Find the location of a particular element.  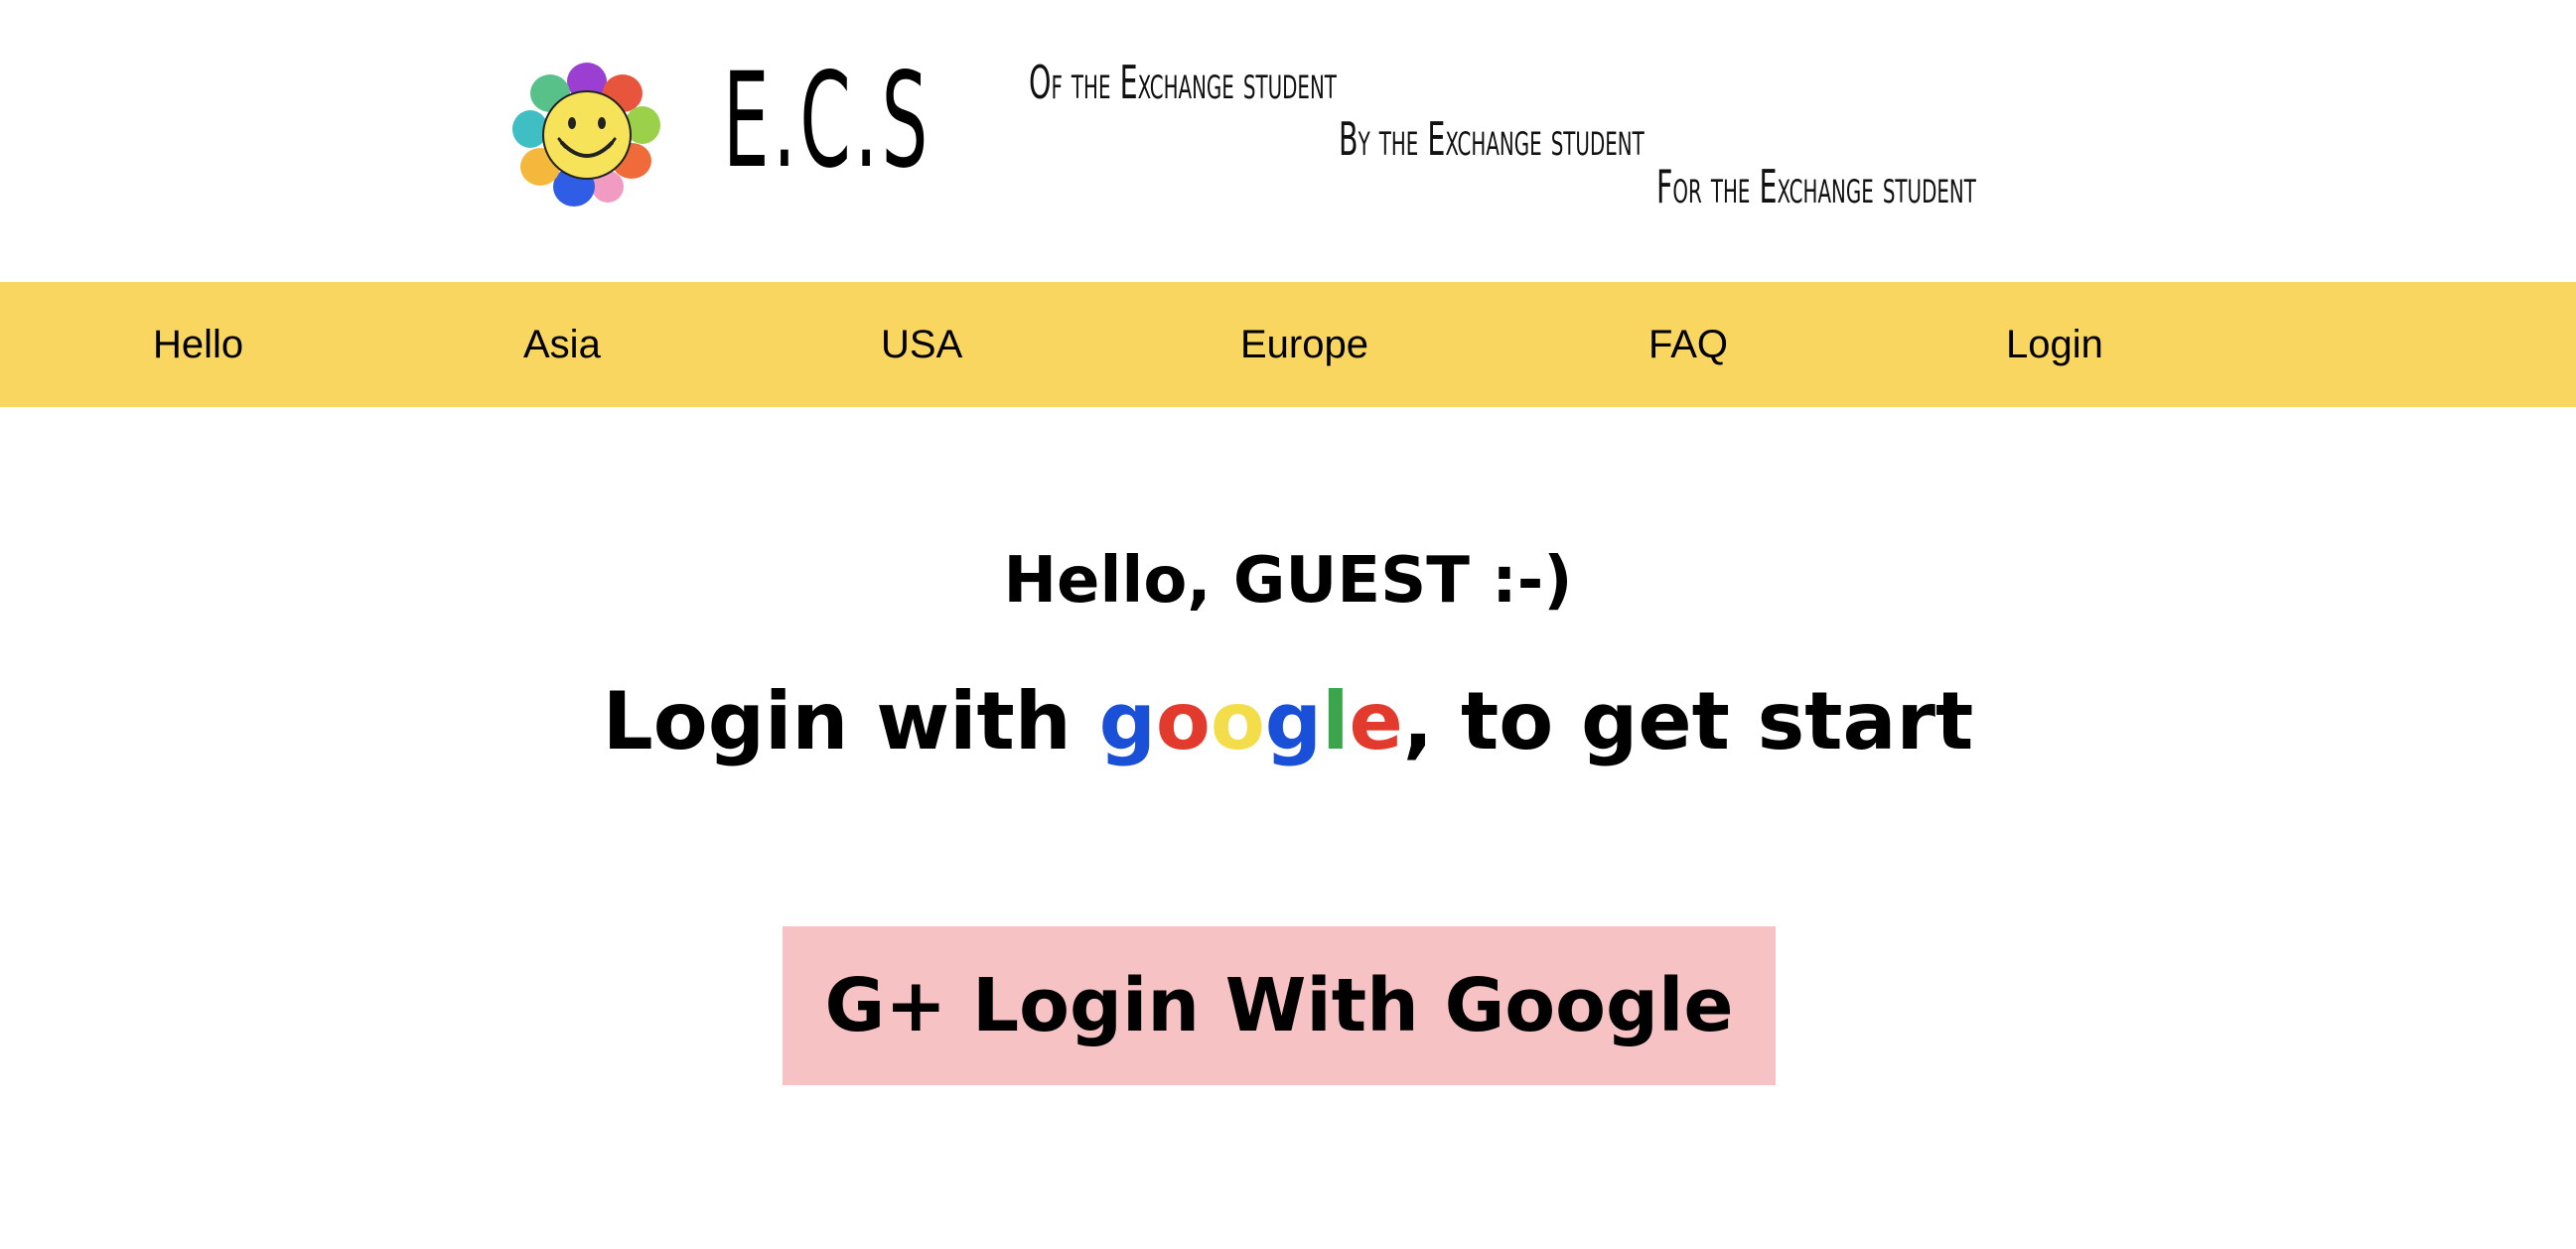

login-with-google-button: G+ Login With Google is located at coordinates (1279, 1006).